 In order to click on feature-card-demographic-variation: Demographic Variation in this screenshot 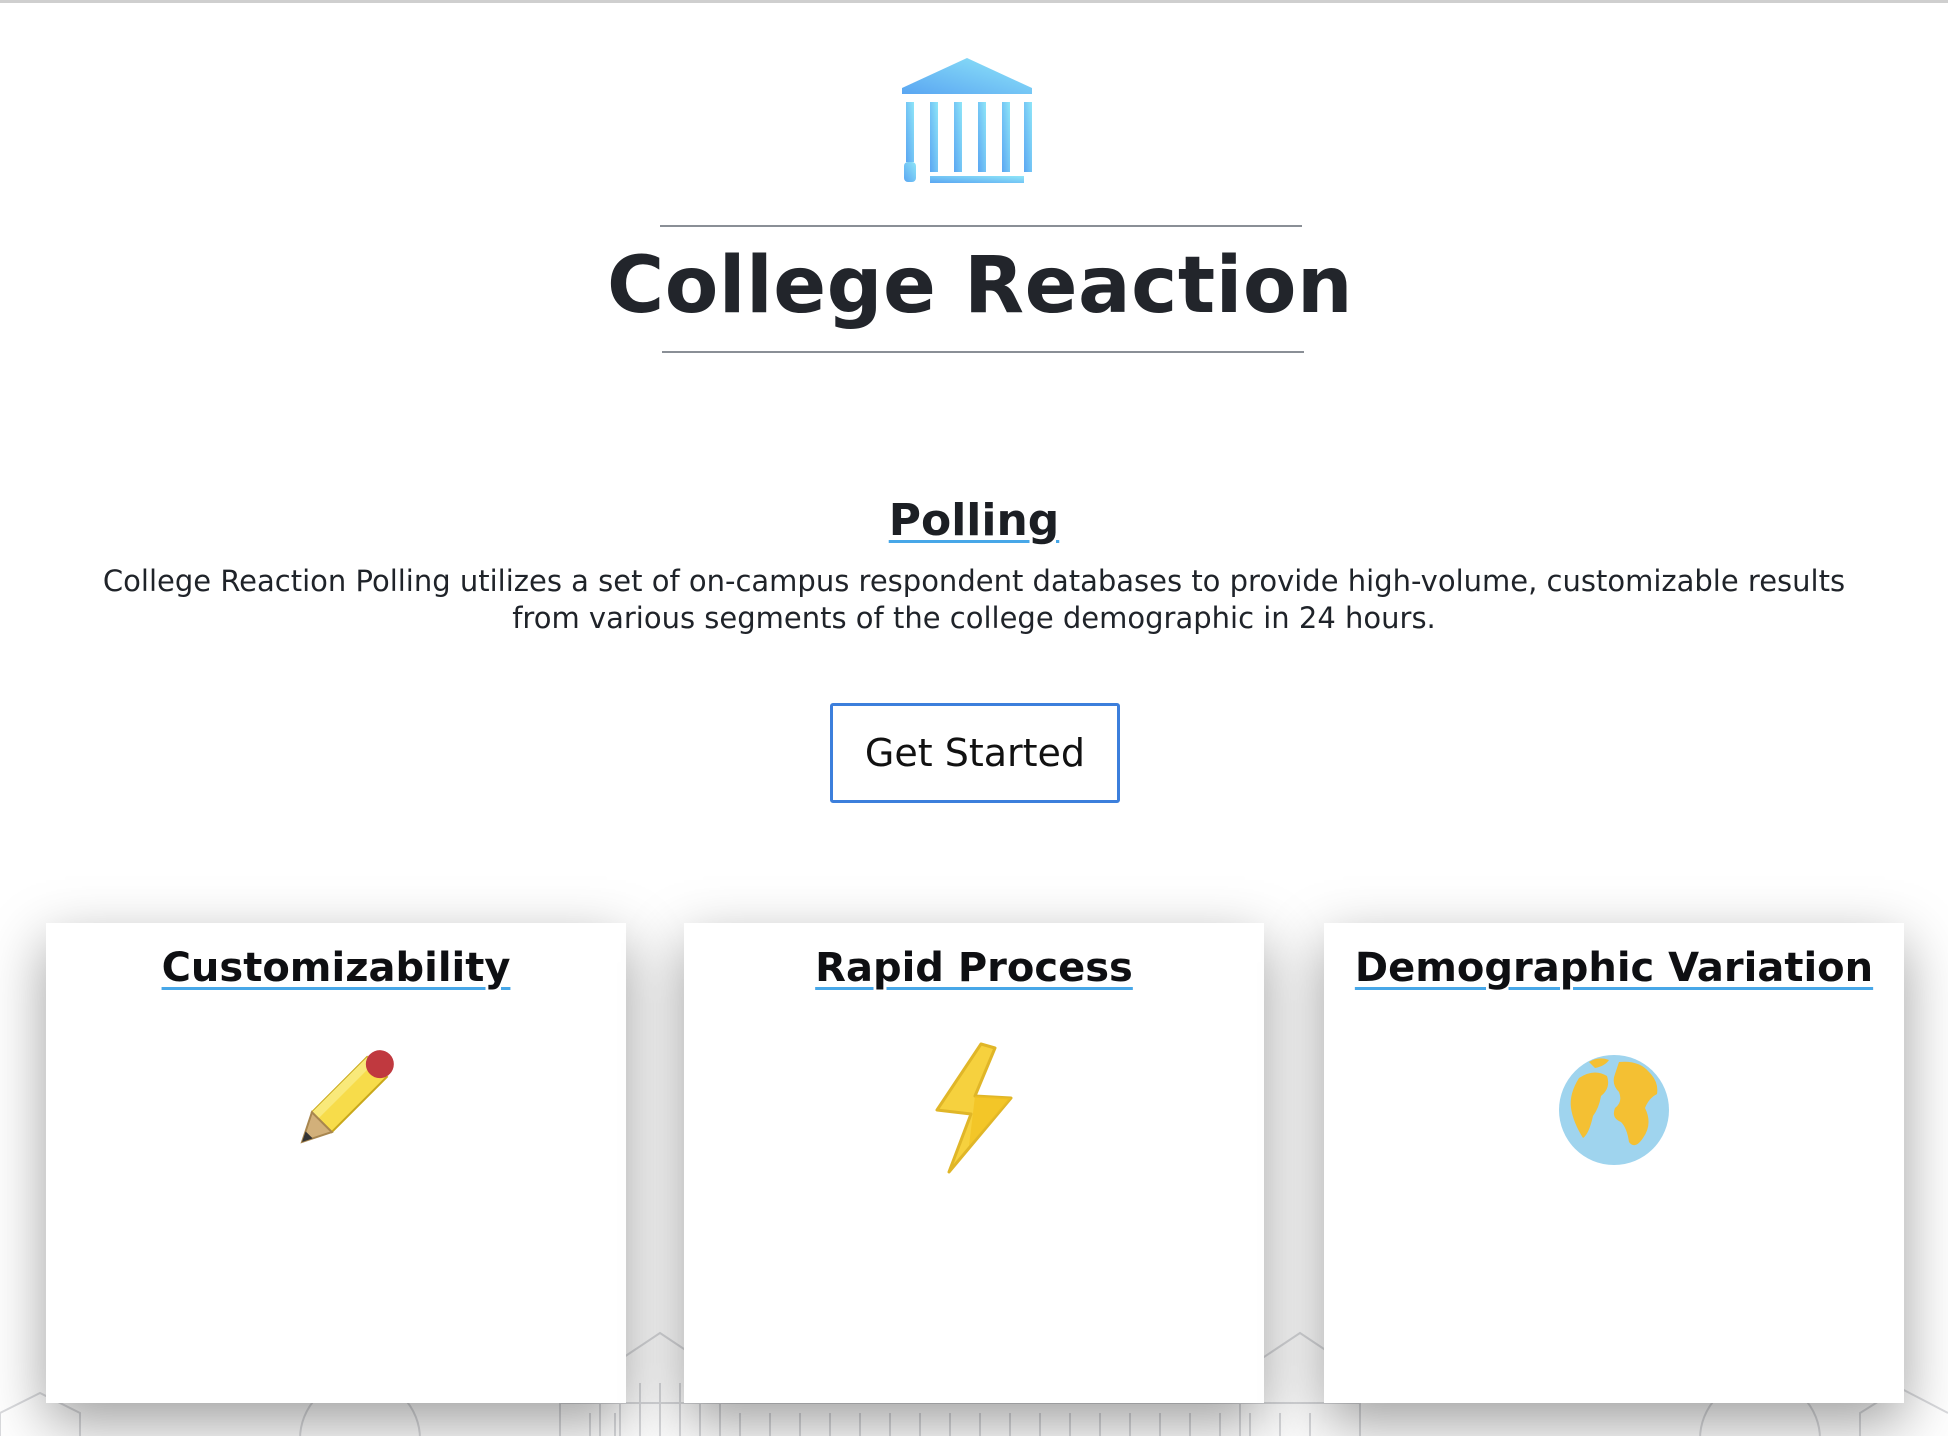, I will do `click(1614, 1163)`.